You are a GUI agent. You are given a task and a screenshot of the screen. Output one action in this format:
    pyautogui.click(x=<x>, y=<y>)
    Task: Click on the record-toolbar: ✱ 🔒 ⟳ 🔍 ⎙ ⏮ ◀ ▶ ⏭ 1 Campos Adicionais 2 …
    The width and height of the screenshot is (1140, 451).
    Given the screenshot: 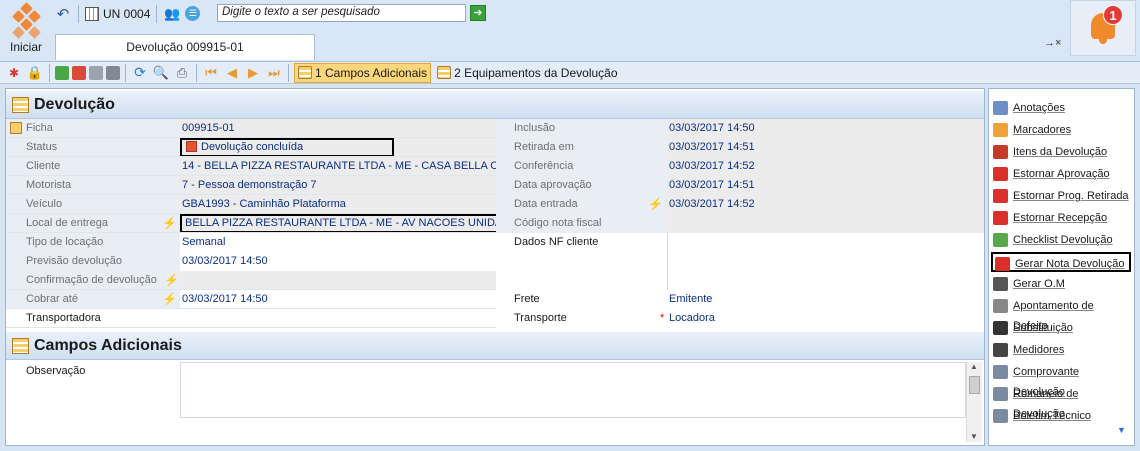 What is the action you would take?
    pyautogui.click(x=570, y=73)
    